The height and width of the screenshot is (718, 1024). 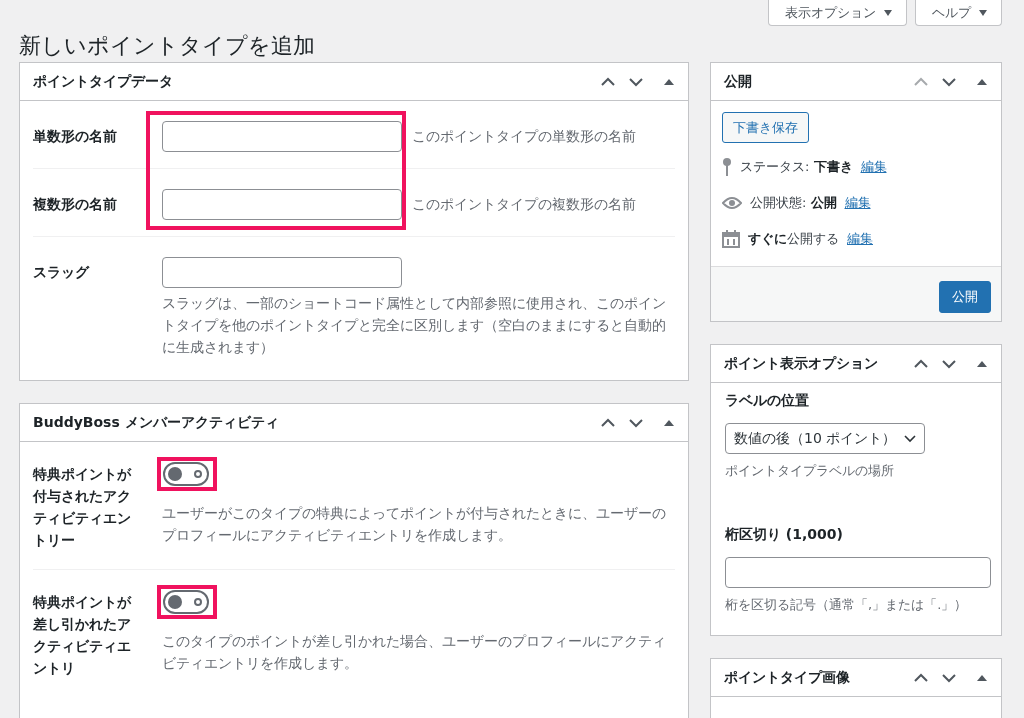 I want to click on dropdown-select: 数値の後（10 ポイント）, so click(x=825, y=438).